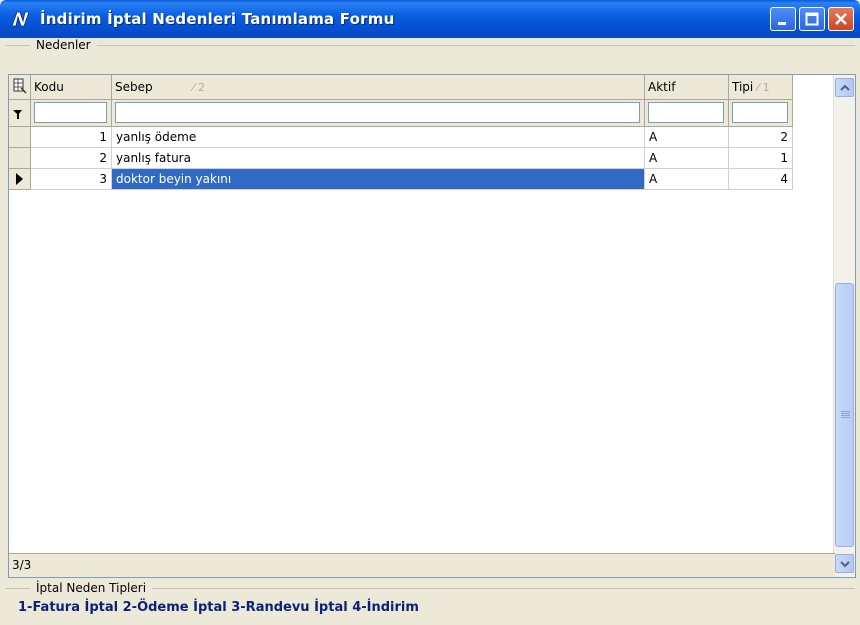 This screenshot has height=625, width=860. I want to click on column-chooser-icon, so click(20, 86).